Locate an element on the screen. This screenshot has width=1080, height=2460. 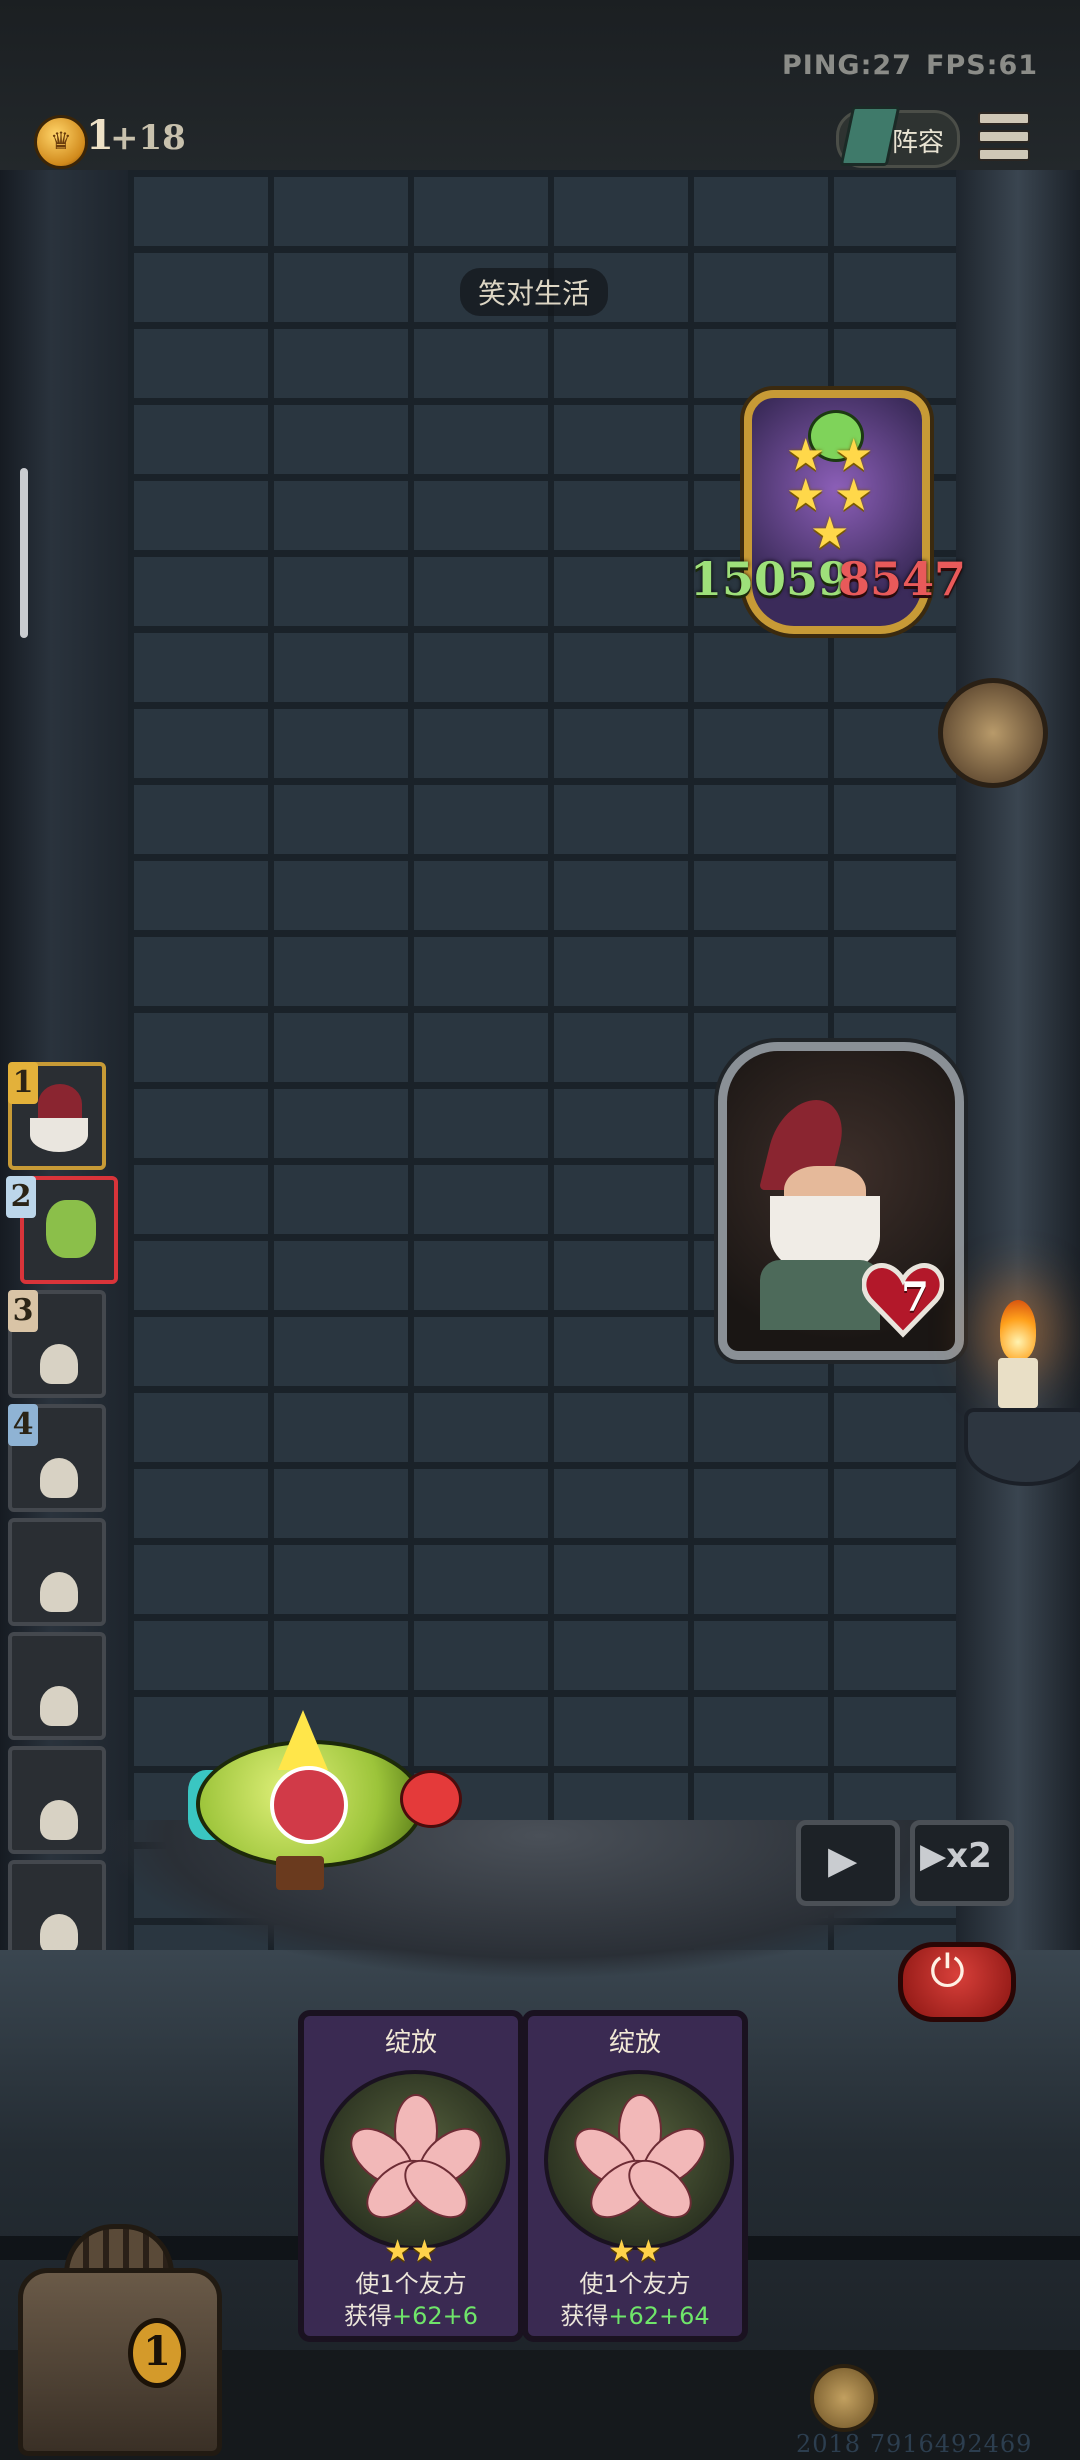
roster-slot-3: 3 is located at coordinates (57, 1344).